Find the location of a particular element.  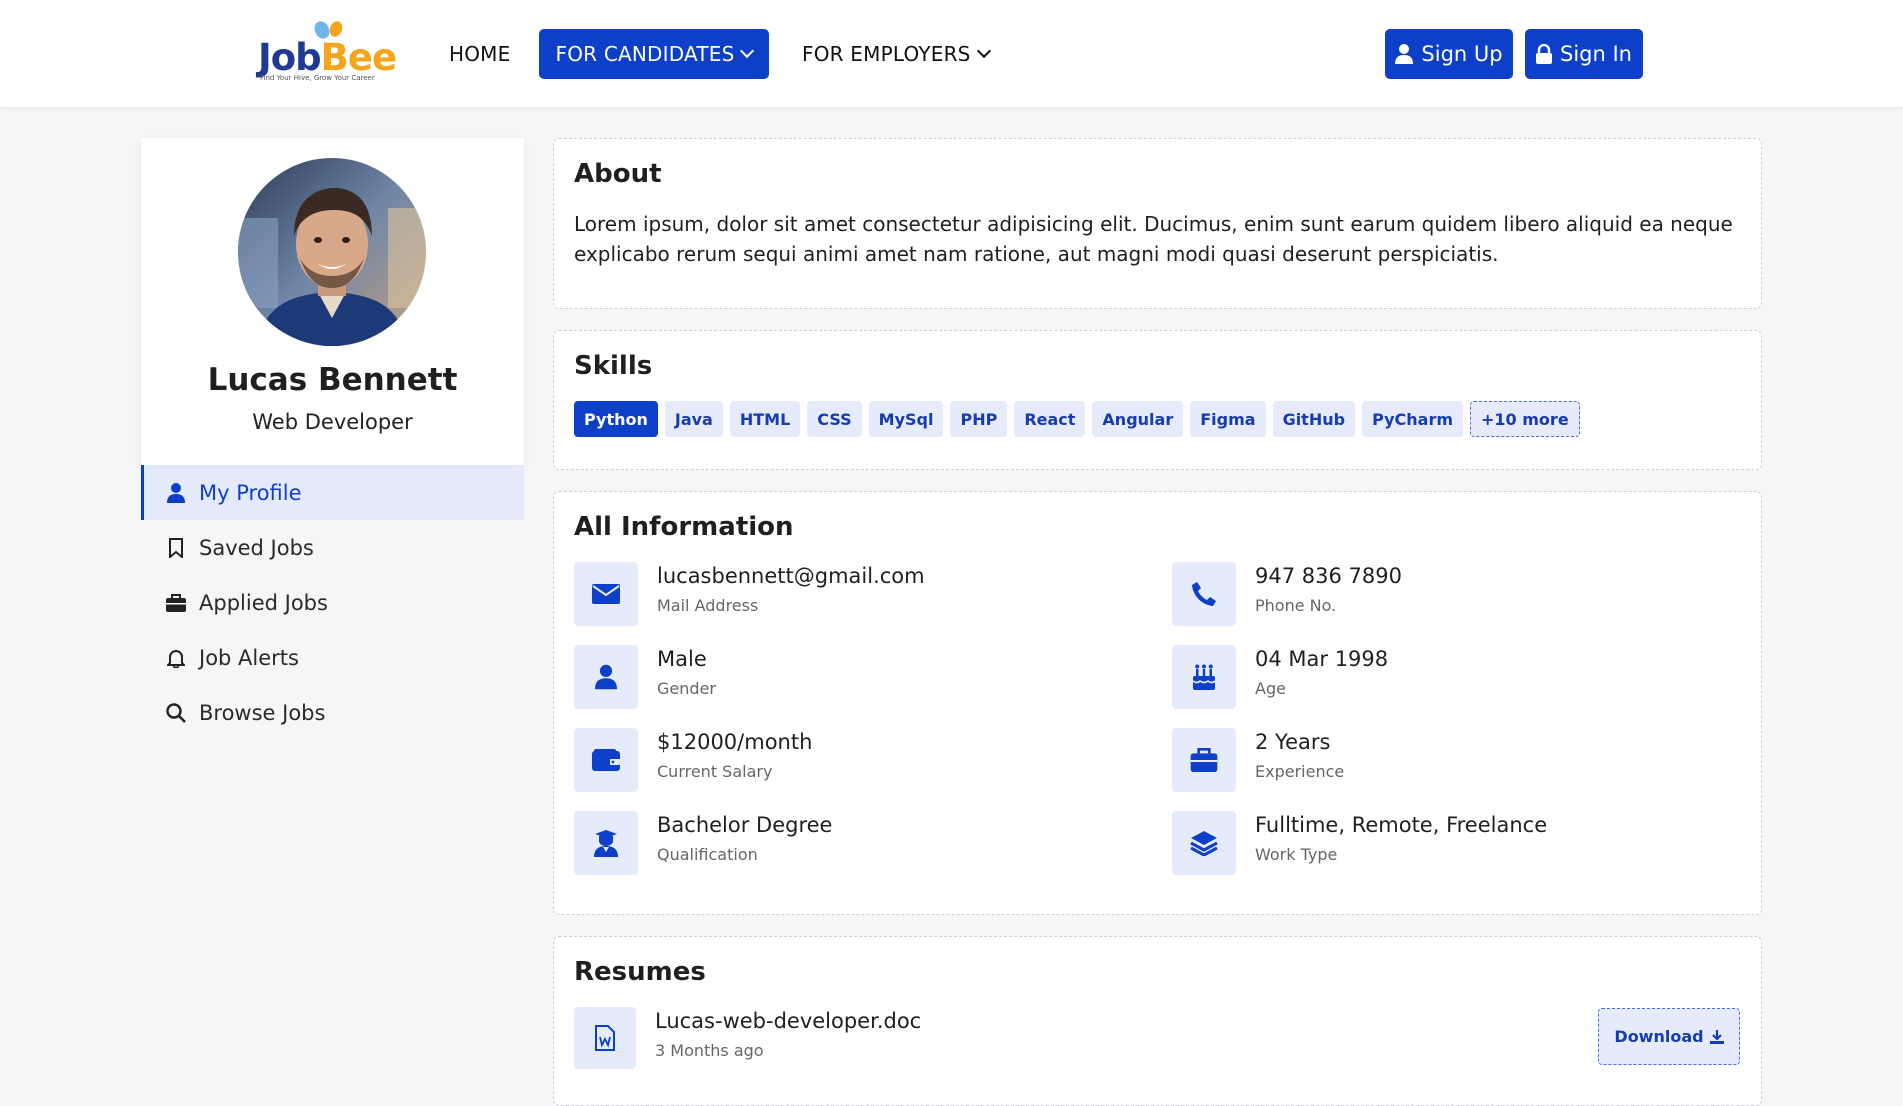

sidebar-item-my-profile: My Profile is located at coordinates (332, 492).